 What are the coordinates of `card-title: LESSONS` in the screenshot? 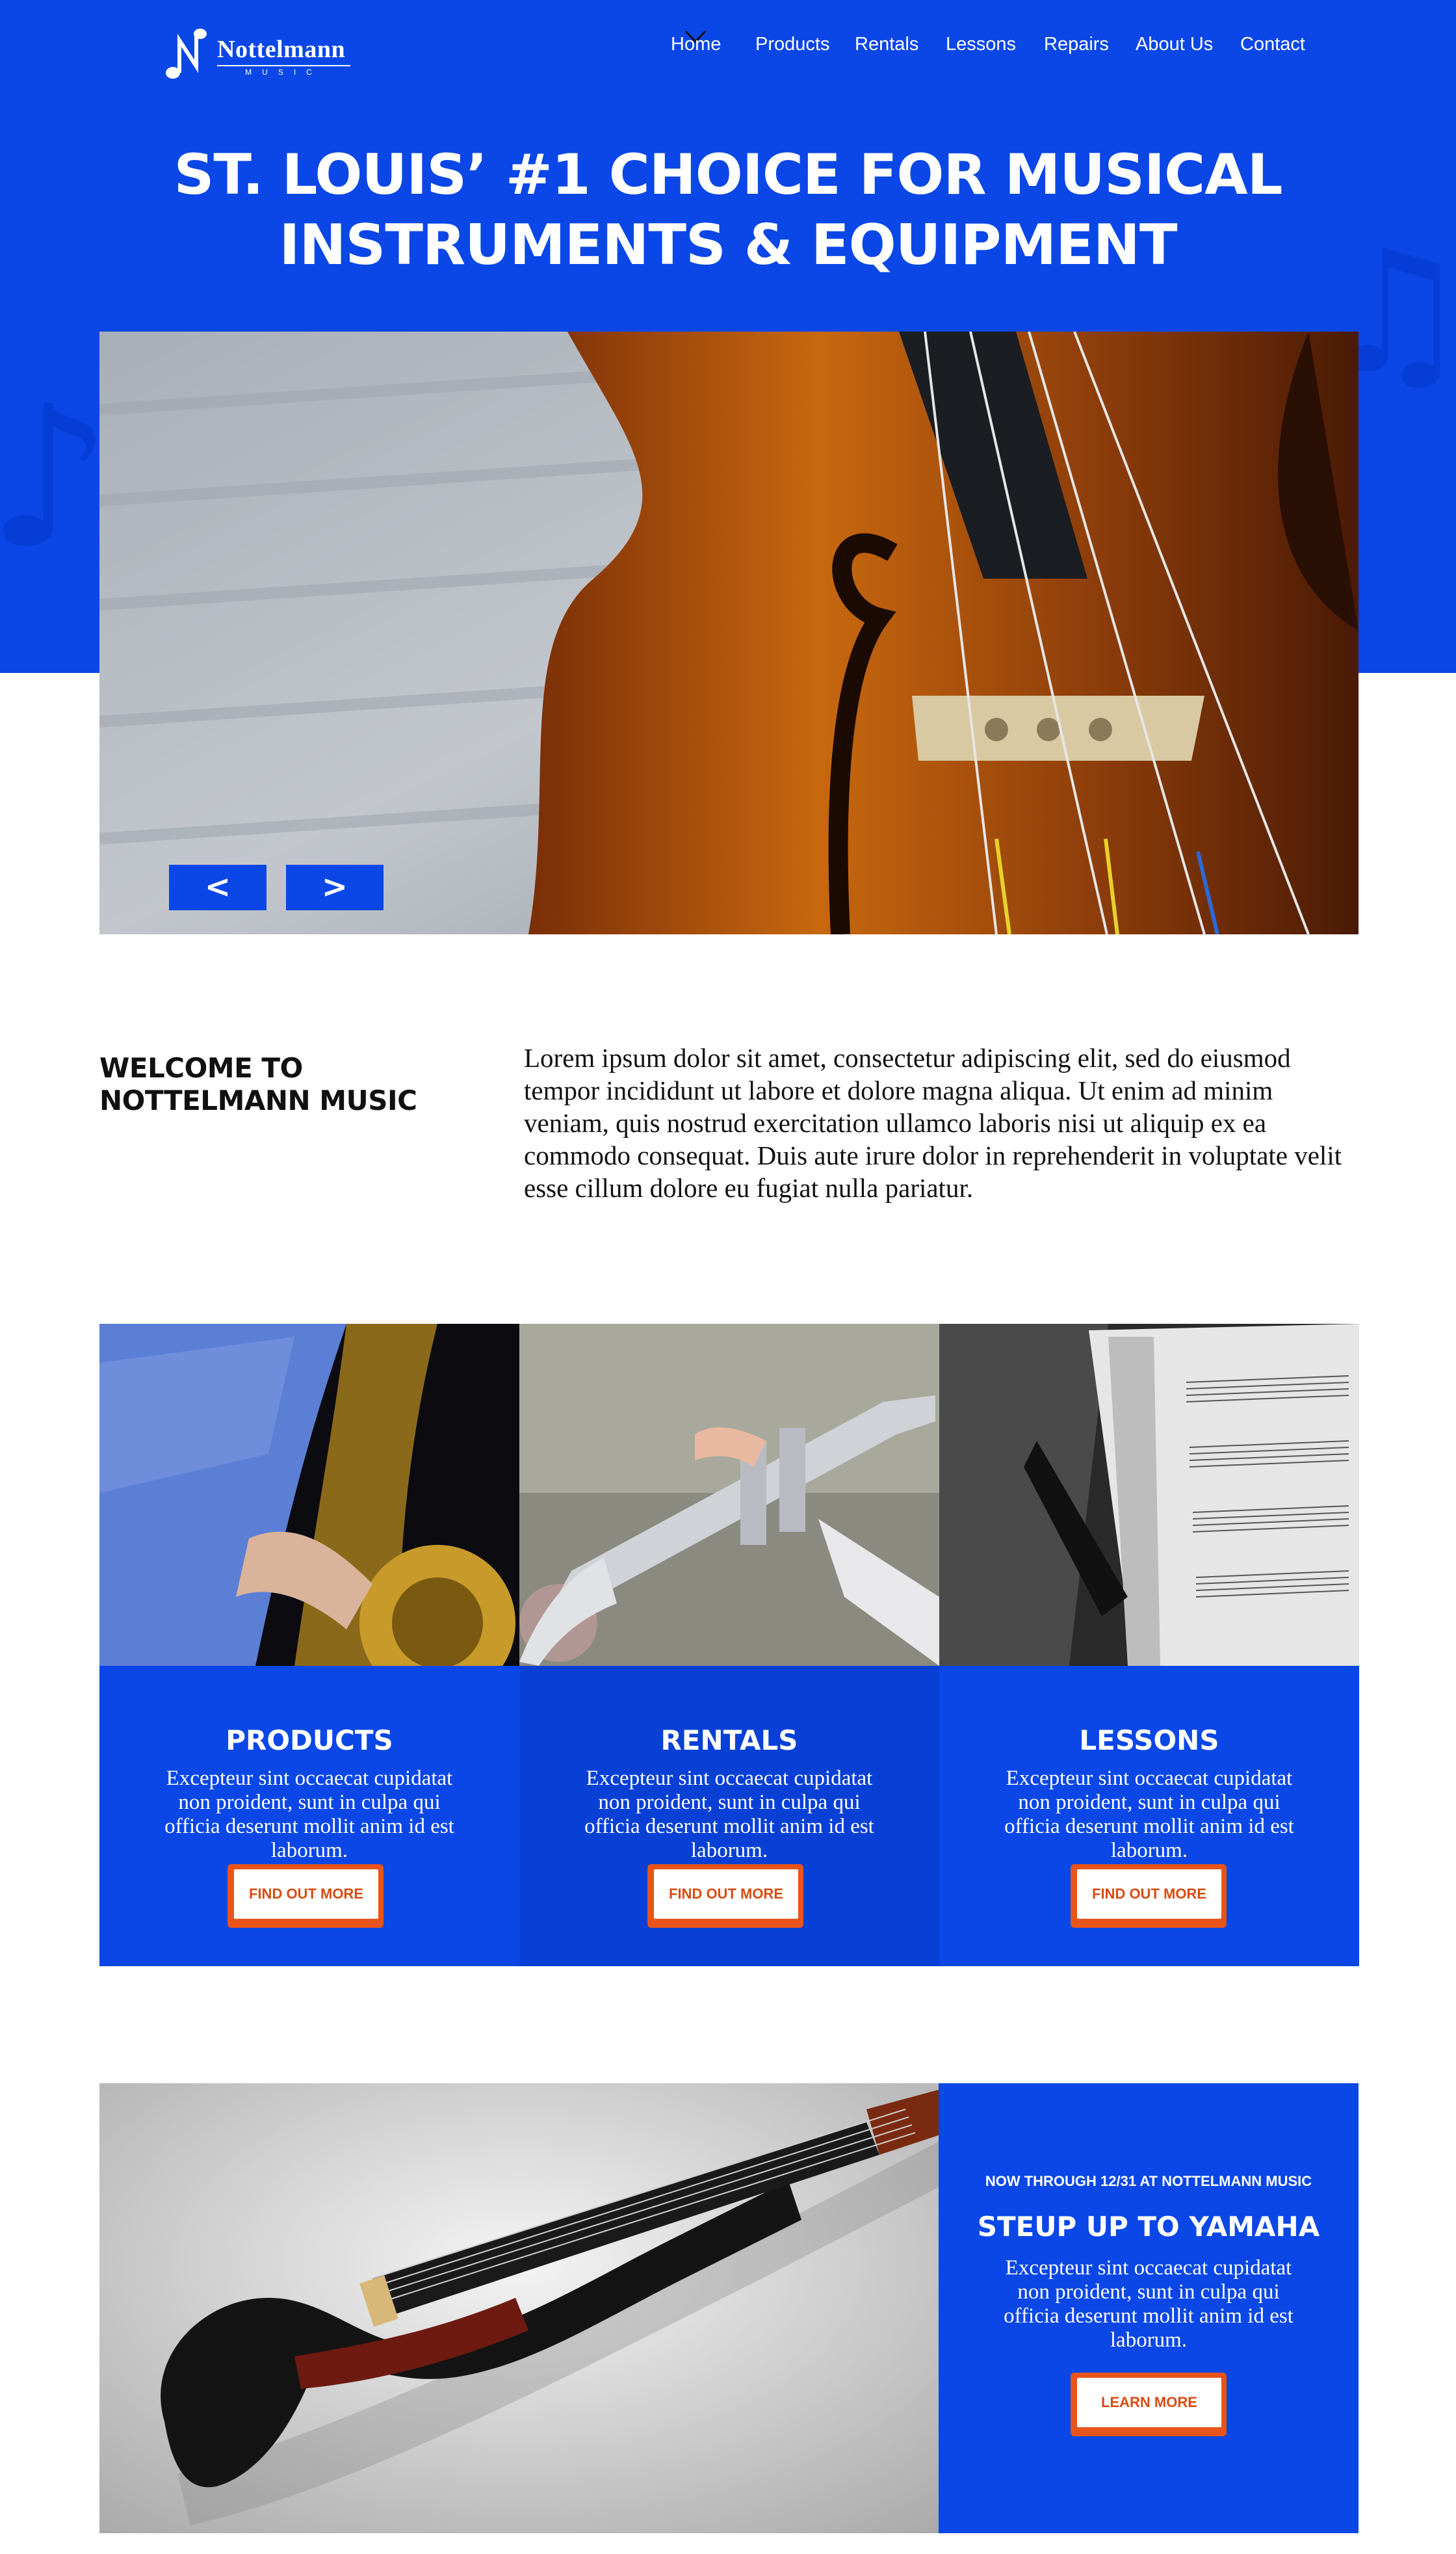 It's located at (1149, 1740).